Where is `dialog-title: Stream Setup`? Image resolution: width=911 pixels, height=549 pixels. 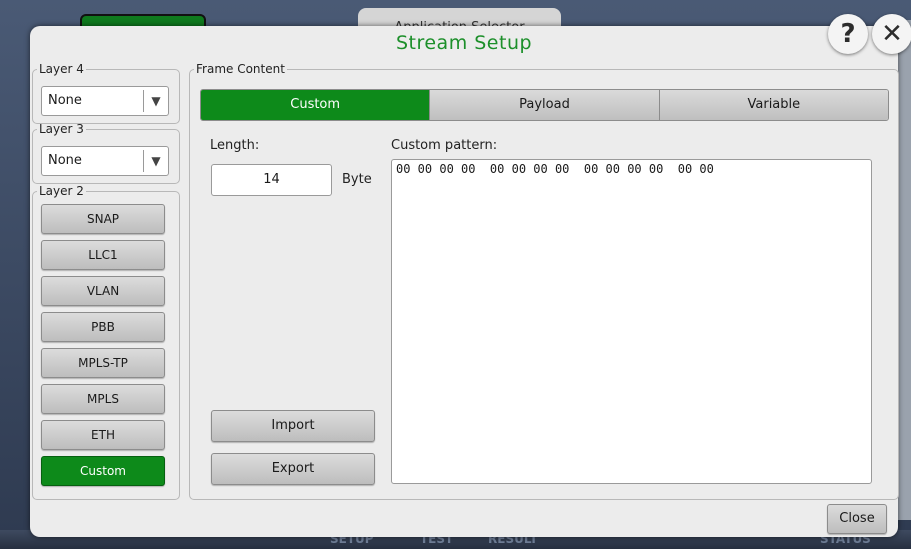 dialog-title: Stream Setup is located at coordinates (464, 43).